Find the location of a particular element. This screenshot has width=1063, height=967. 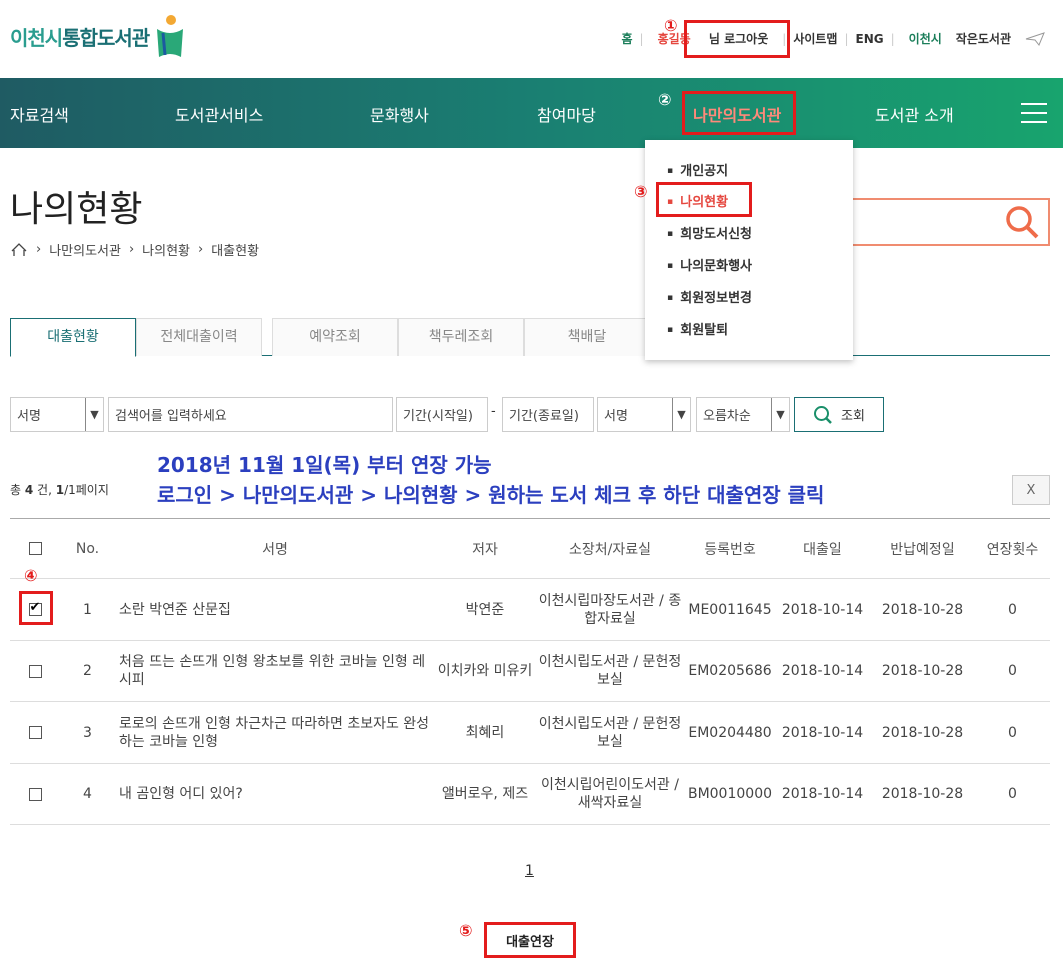

row-location: 이천시립어린이도서관 / 새싹자료실 is located at coordinates (610, 794).